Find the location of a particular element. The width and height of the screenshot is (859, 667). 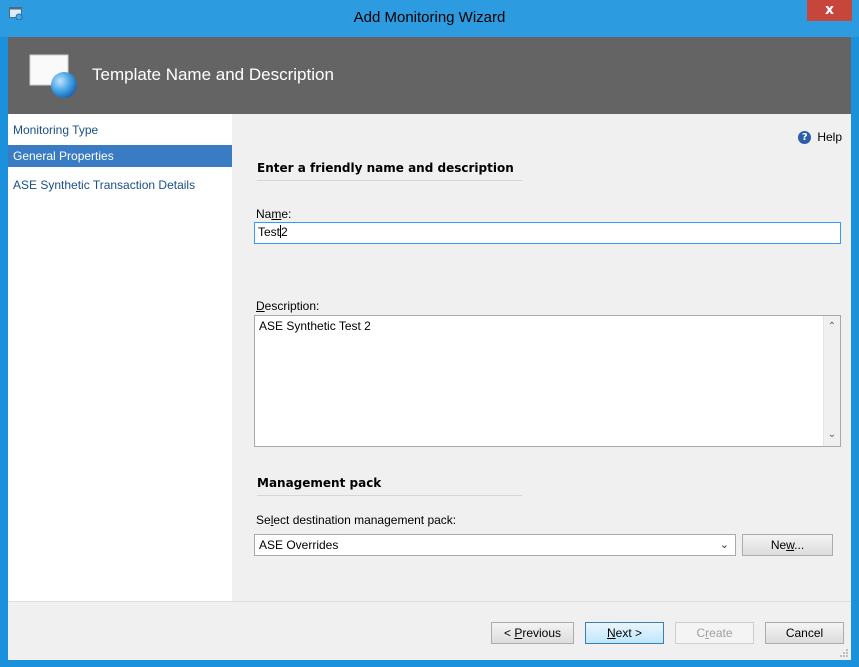

next-button: Next > is located at coordinates (624, 633).